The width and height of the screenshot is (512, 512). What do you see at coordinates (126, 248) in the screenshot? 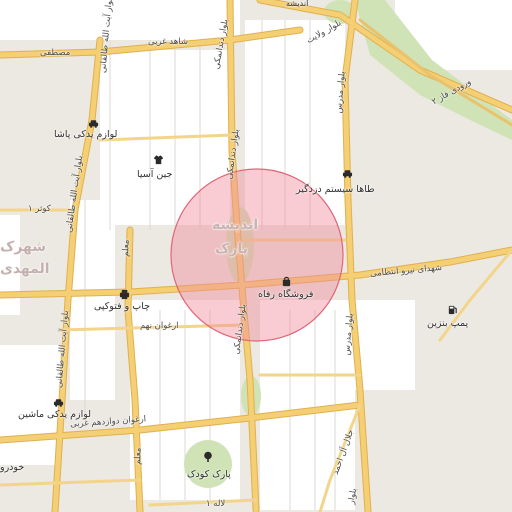
I see `road-label-moallem: معلم` at bounding box center [126, 248].